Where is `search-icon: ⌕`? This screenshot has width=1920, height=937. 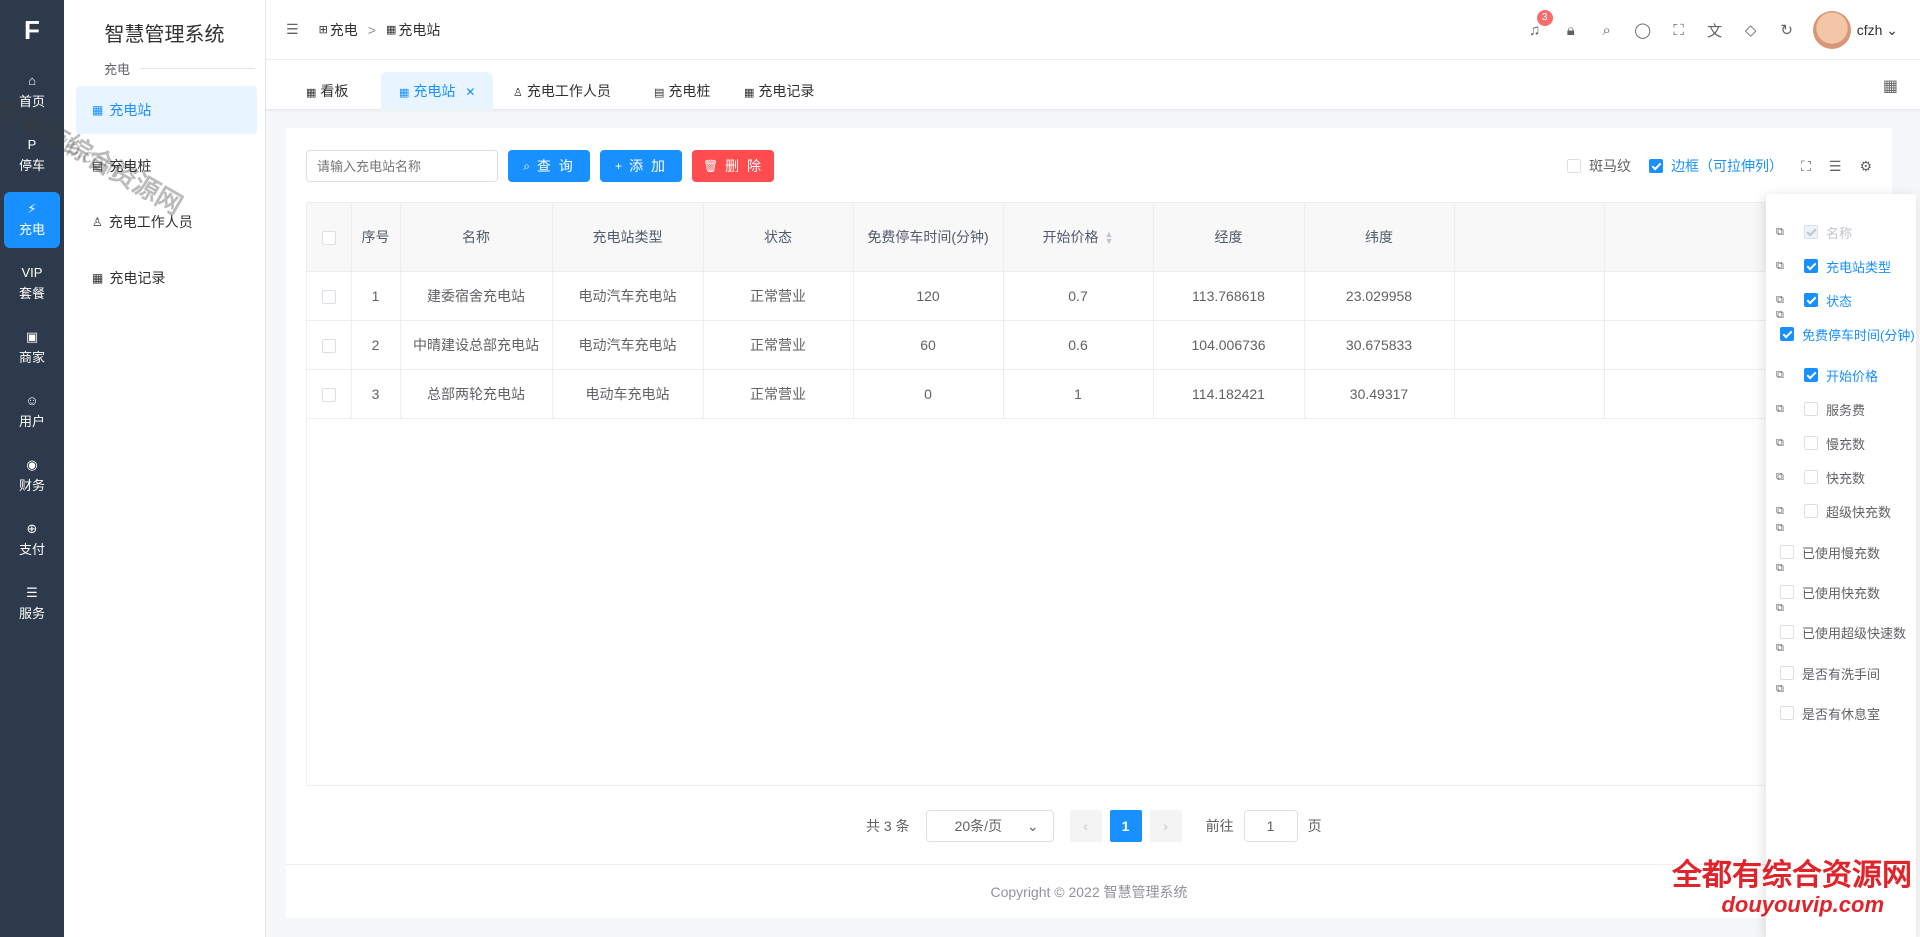
search-icon: ⌕ is located at coordinates (1607, 30).